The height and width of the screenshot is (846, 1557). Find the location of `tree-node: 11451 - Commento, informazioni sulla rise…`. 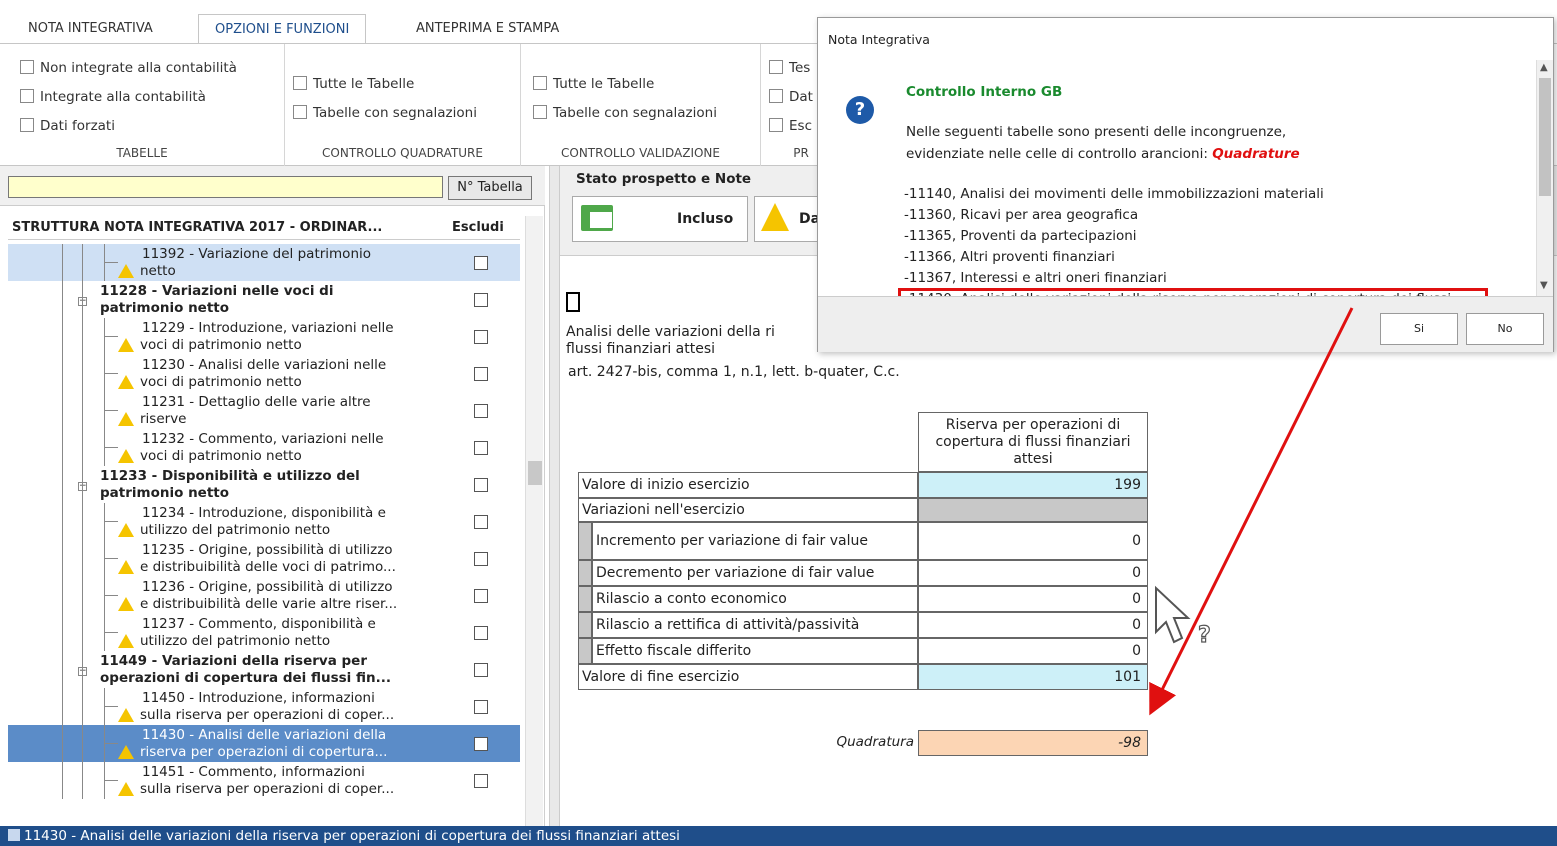

tree-node: 11451 - Commento, informazioni sulla rise… is located at coordinates (264, 780).